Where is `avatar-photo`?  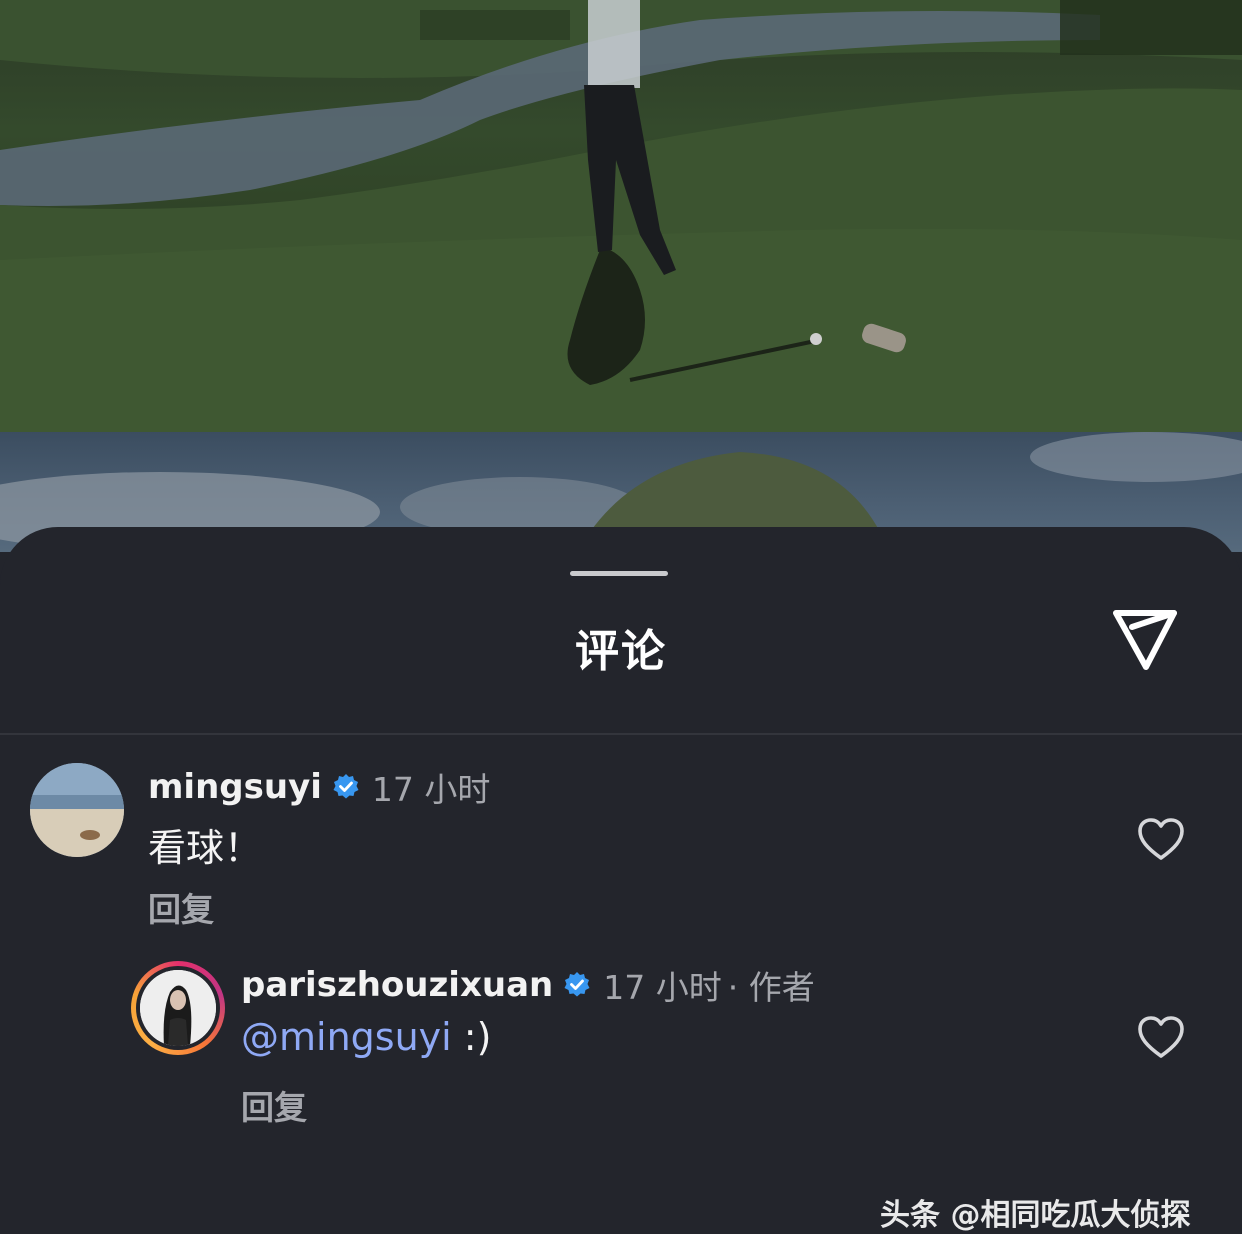 avatar-photo is located at coordinates (178, 1008).